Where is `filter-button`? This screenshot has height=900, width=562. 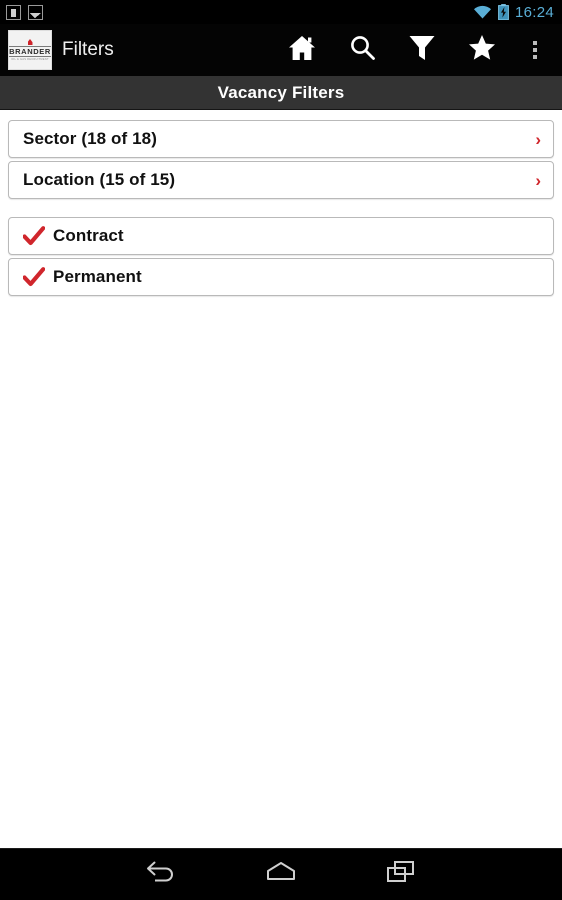 filter-button is located at coordinates (422, 50).